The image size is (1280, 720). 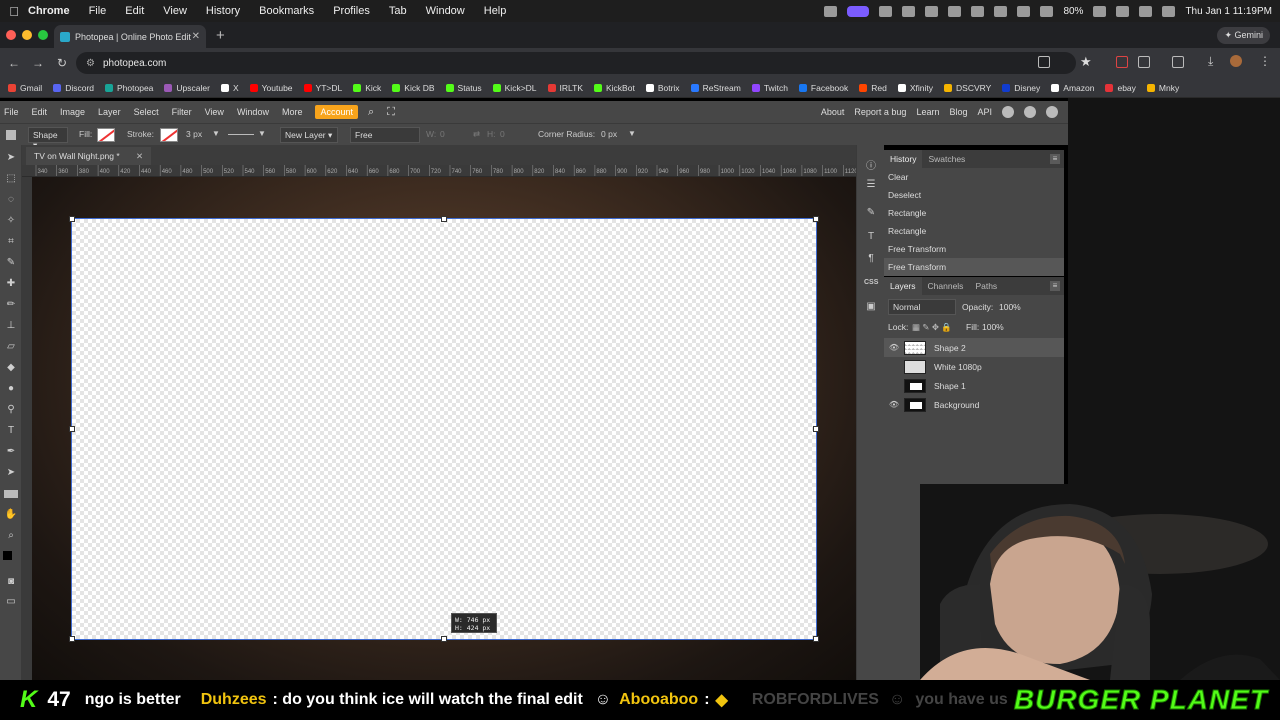 What do you see at coordinates (922, 307) in the screenshot?
I see `blend-mode-select: Normal` at bounding box center [922, 307].